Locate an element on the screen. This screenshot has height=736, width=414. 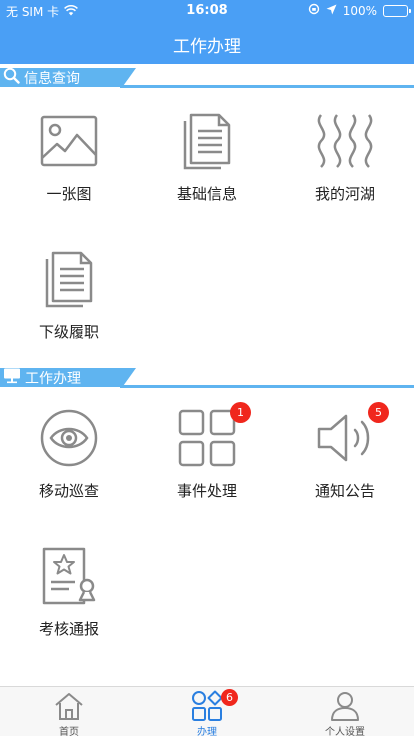
river-icon is located at coordinates (345, 141).